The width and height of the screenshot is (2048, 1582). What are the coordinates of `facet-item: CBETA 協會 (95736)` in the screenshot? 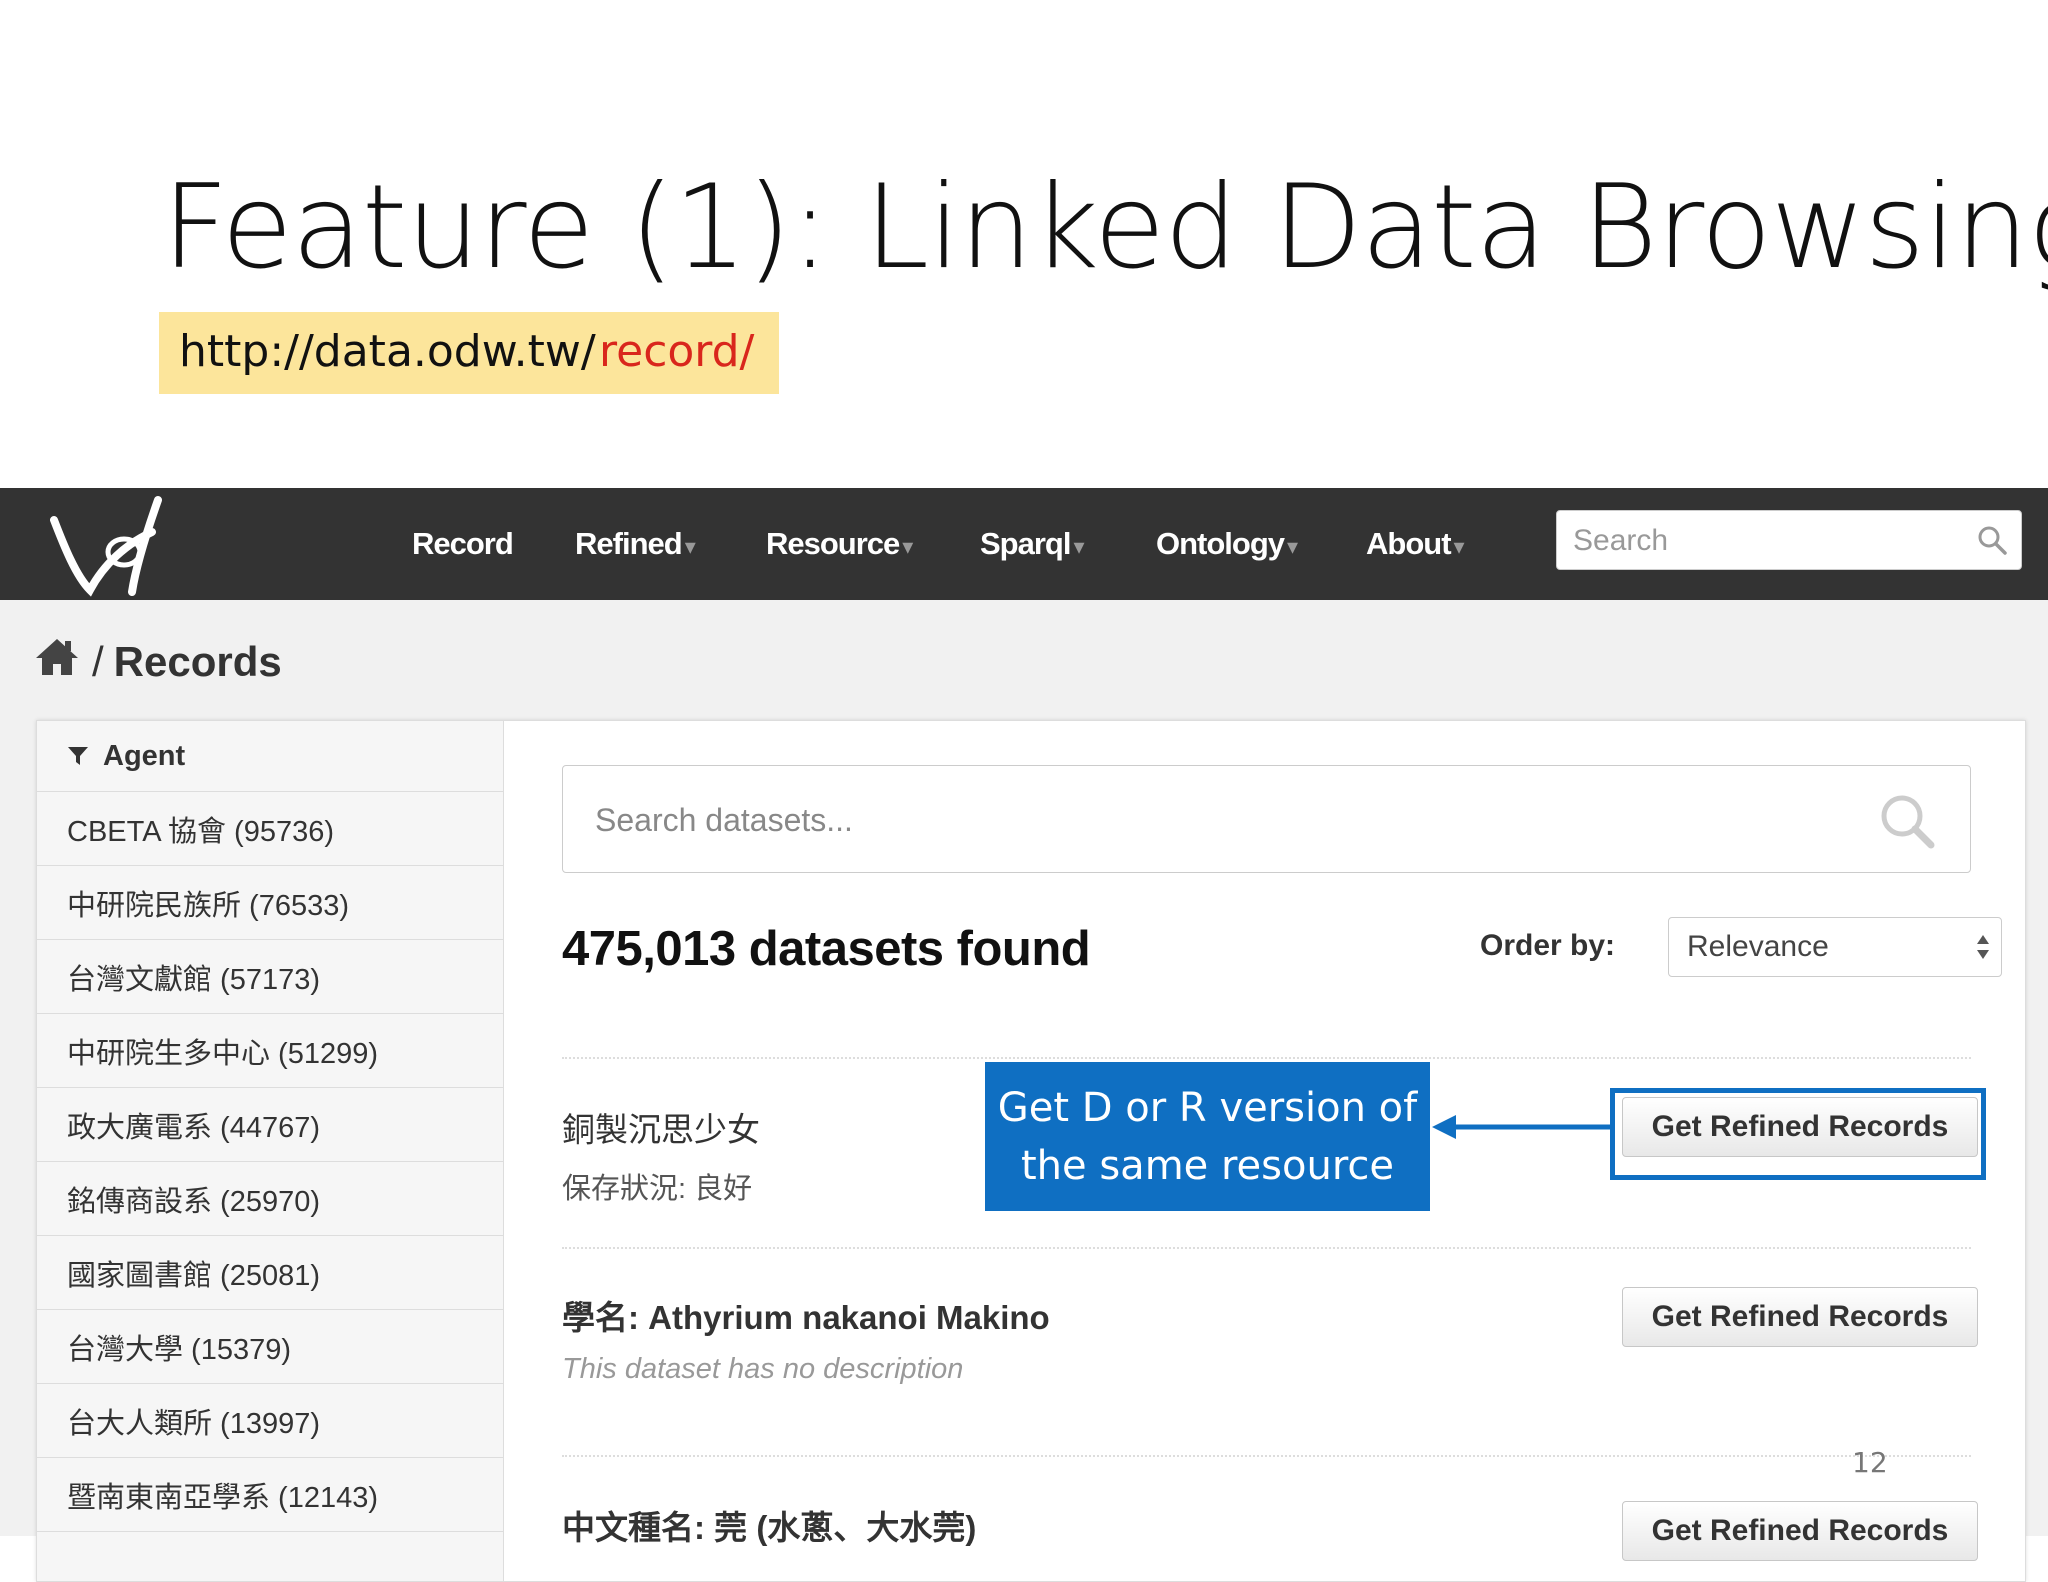 It's located at (270, 829).